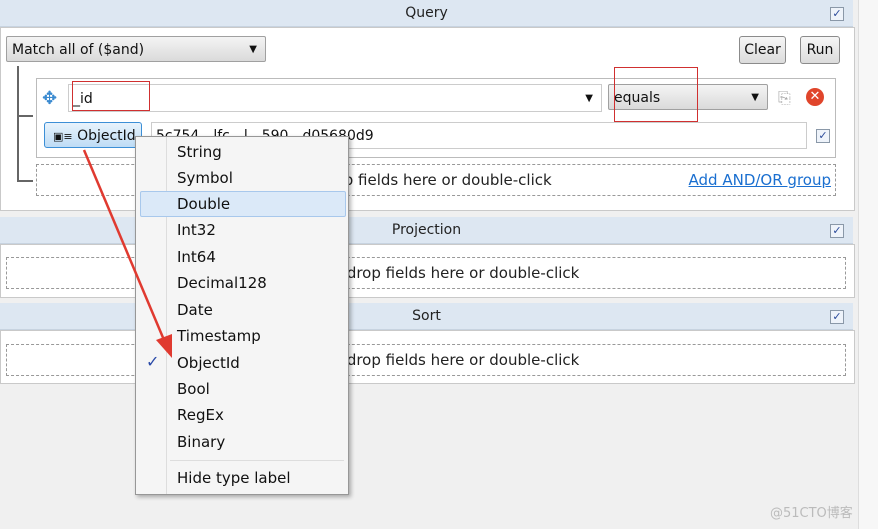  I want to click on annotation-arrow, so click(127, 253).